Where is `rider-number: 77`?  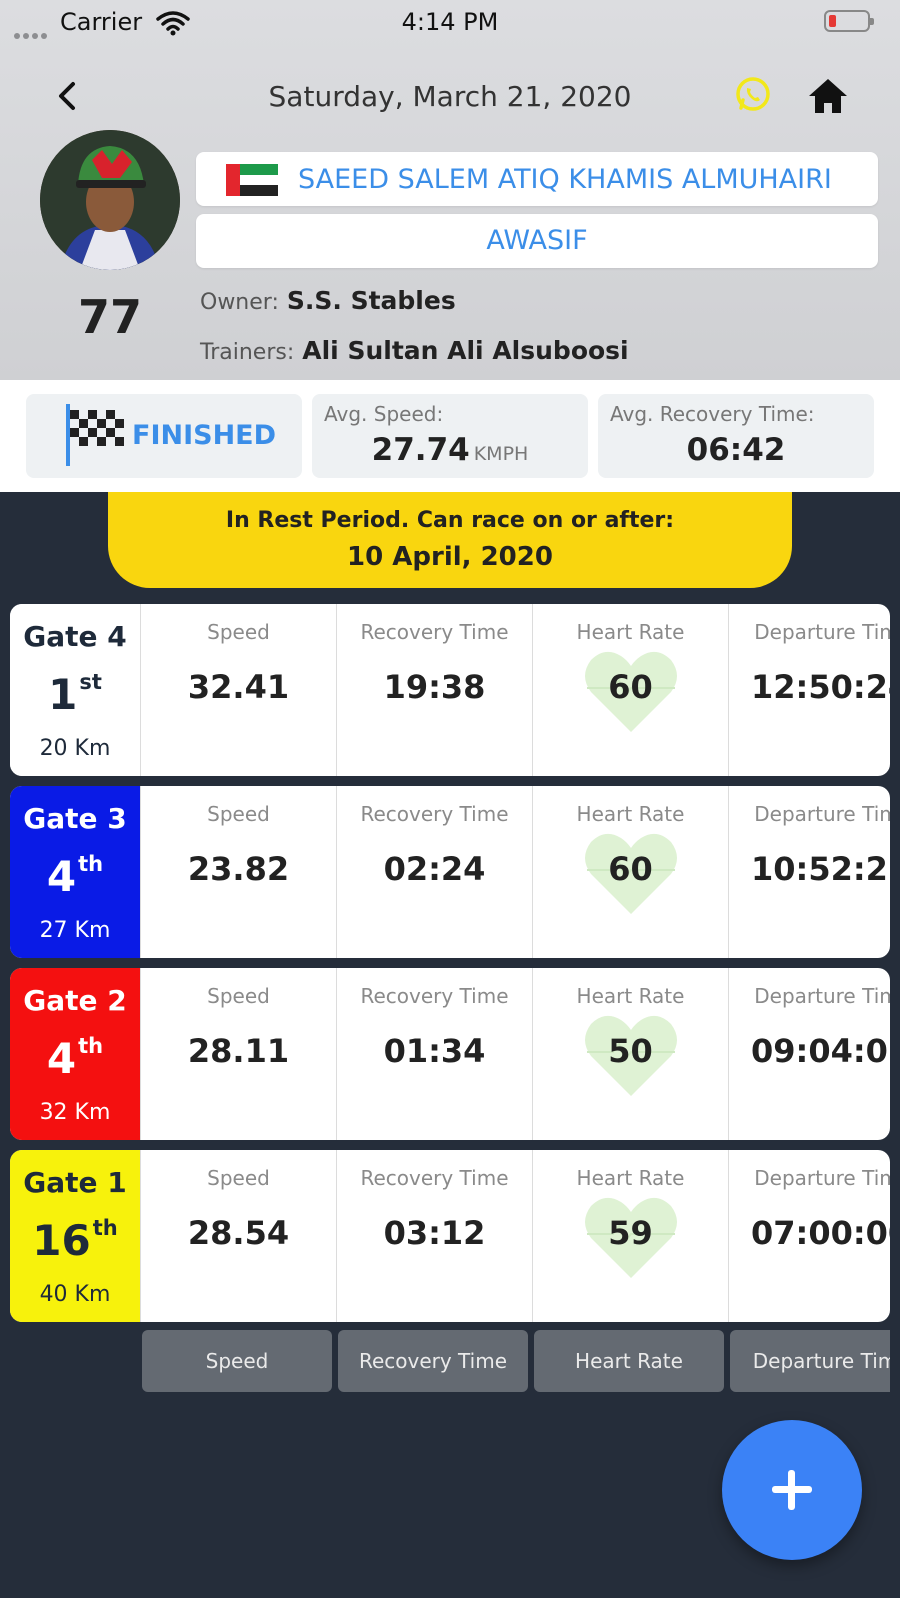
rider-number: 77 is located at coordinates (109, 317).